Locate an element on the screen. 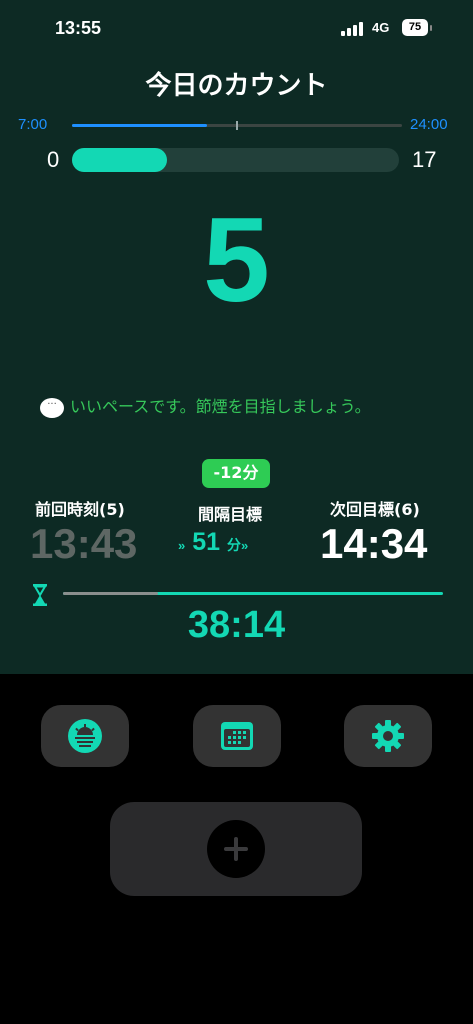 The width and height of the screenshot is (473, 1024). plus-icon is located at coordinates (236, 849).